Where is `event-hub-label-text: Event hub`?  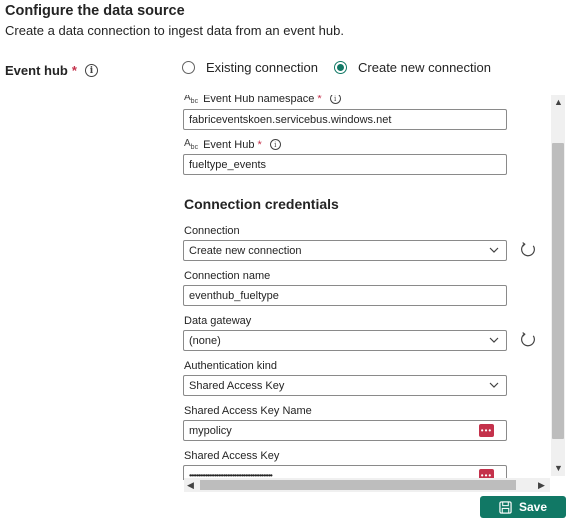
event-hub-label-text: Event hub is located at coordinates (36, 70).